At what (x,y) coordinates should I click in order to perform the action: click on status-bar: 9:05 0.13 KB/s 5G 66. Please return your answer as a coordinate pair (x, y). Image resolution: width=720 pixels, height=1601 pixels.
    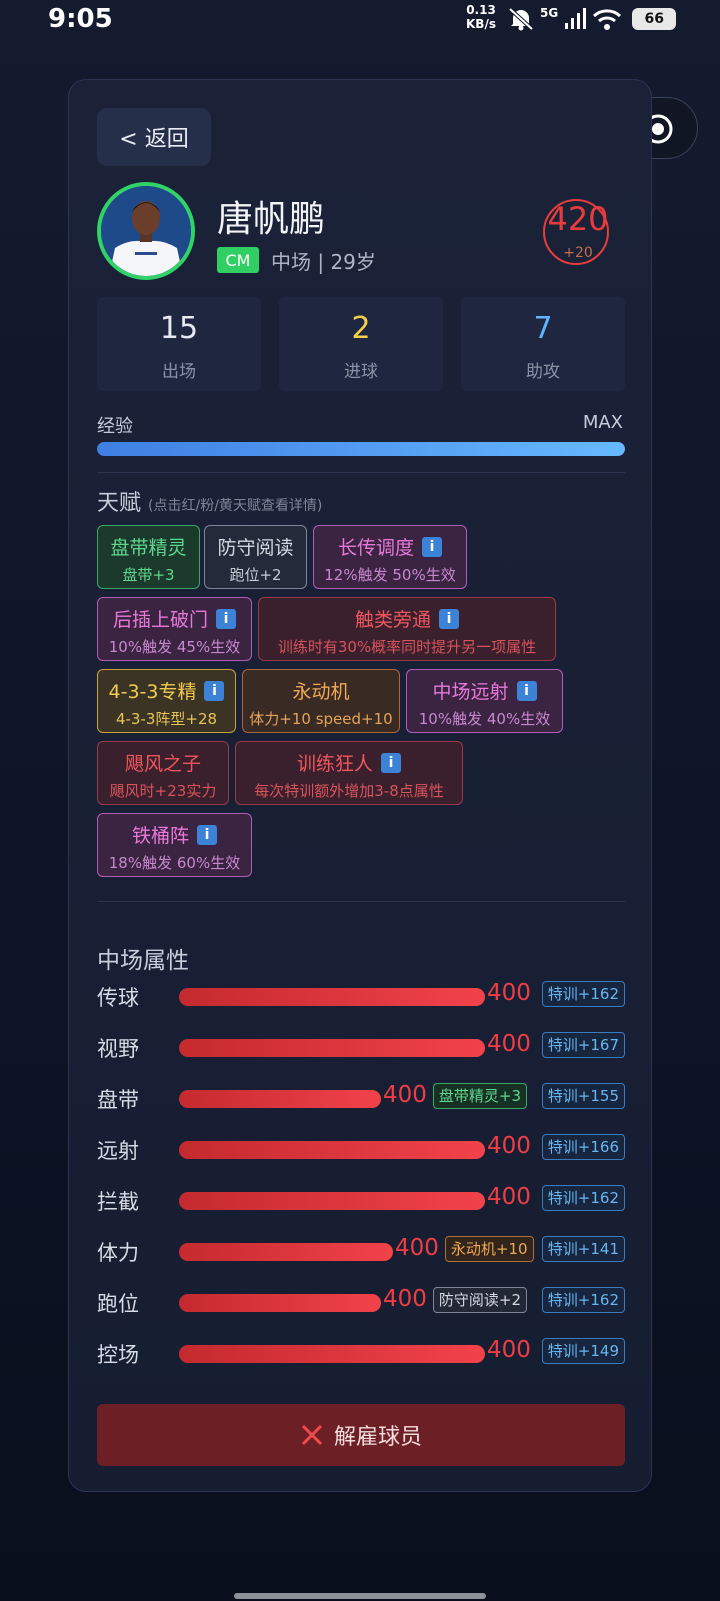
    Looking at the image, I should click on (360, 20).